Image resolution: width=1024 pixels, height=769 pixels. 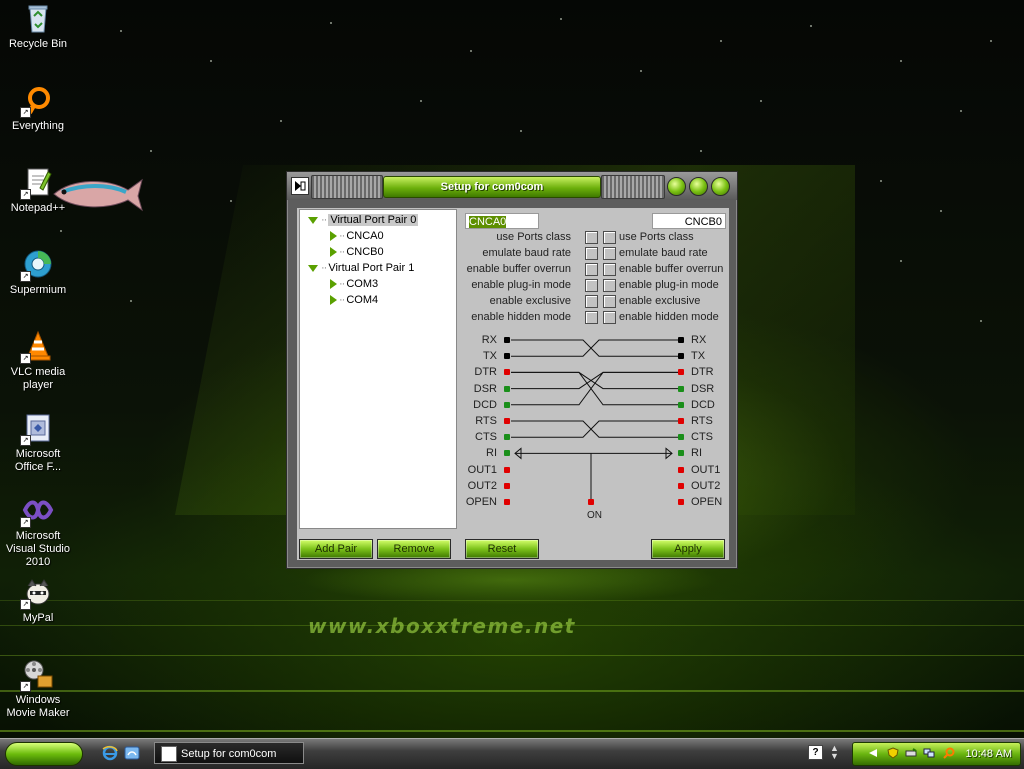 What do you see at coordinates (38, 18) in the screenshot?
I see `recycle-bin-icon` at bounding box center [38, 18].